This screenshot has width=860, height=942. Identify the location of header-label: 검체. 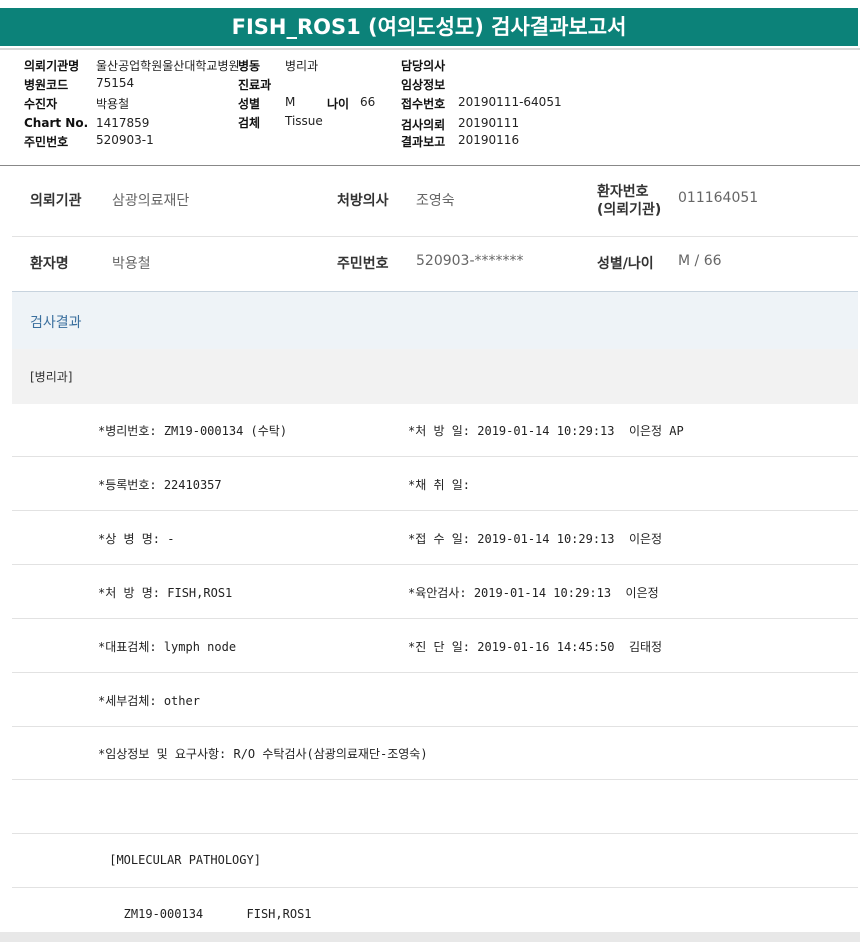
(249, 123).